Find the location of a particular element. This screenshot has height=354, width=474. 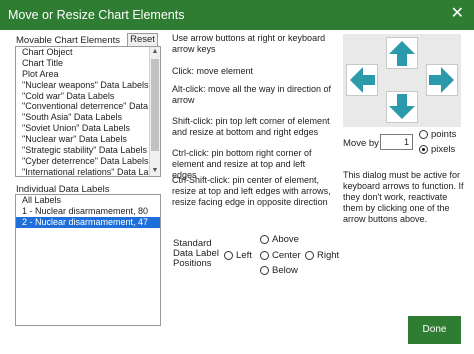

list-item: Chart Title is located at coordinates (88, 63).